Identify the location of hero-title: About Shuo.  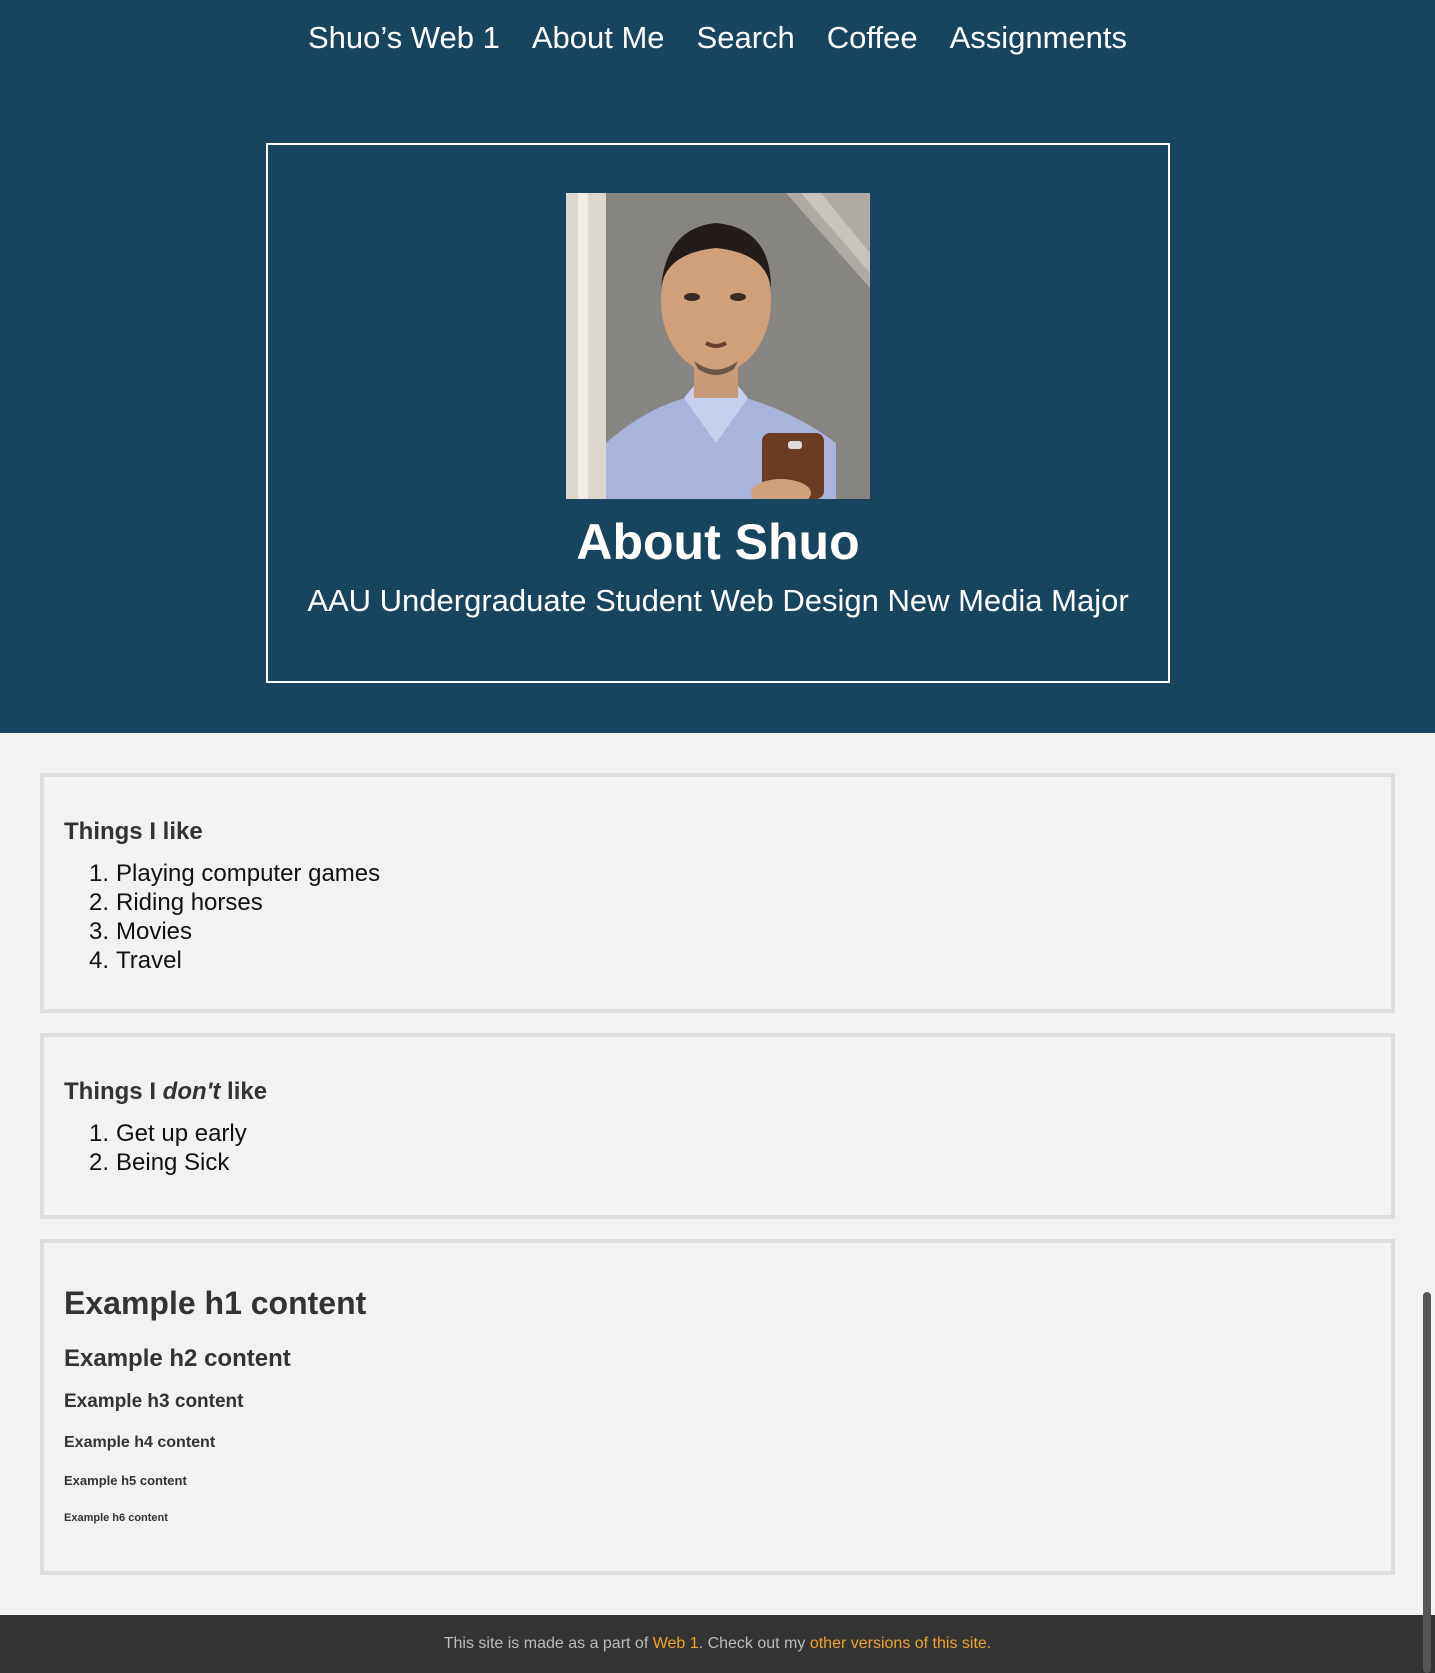
(718, 542).